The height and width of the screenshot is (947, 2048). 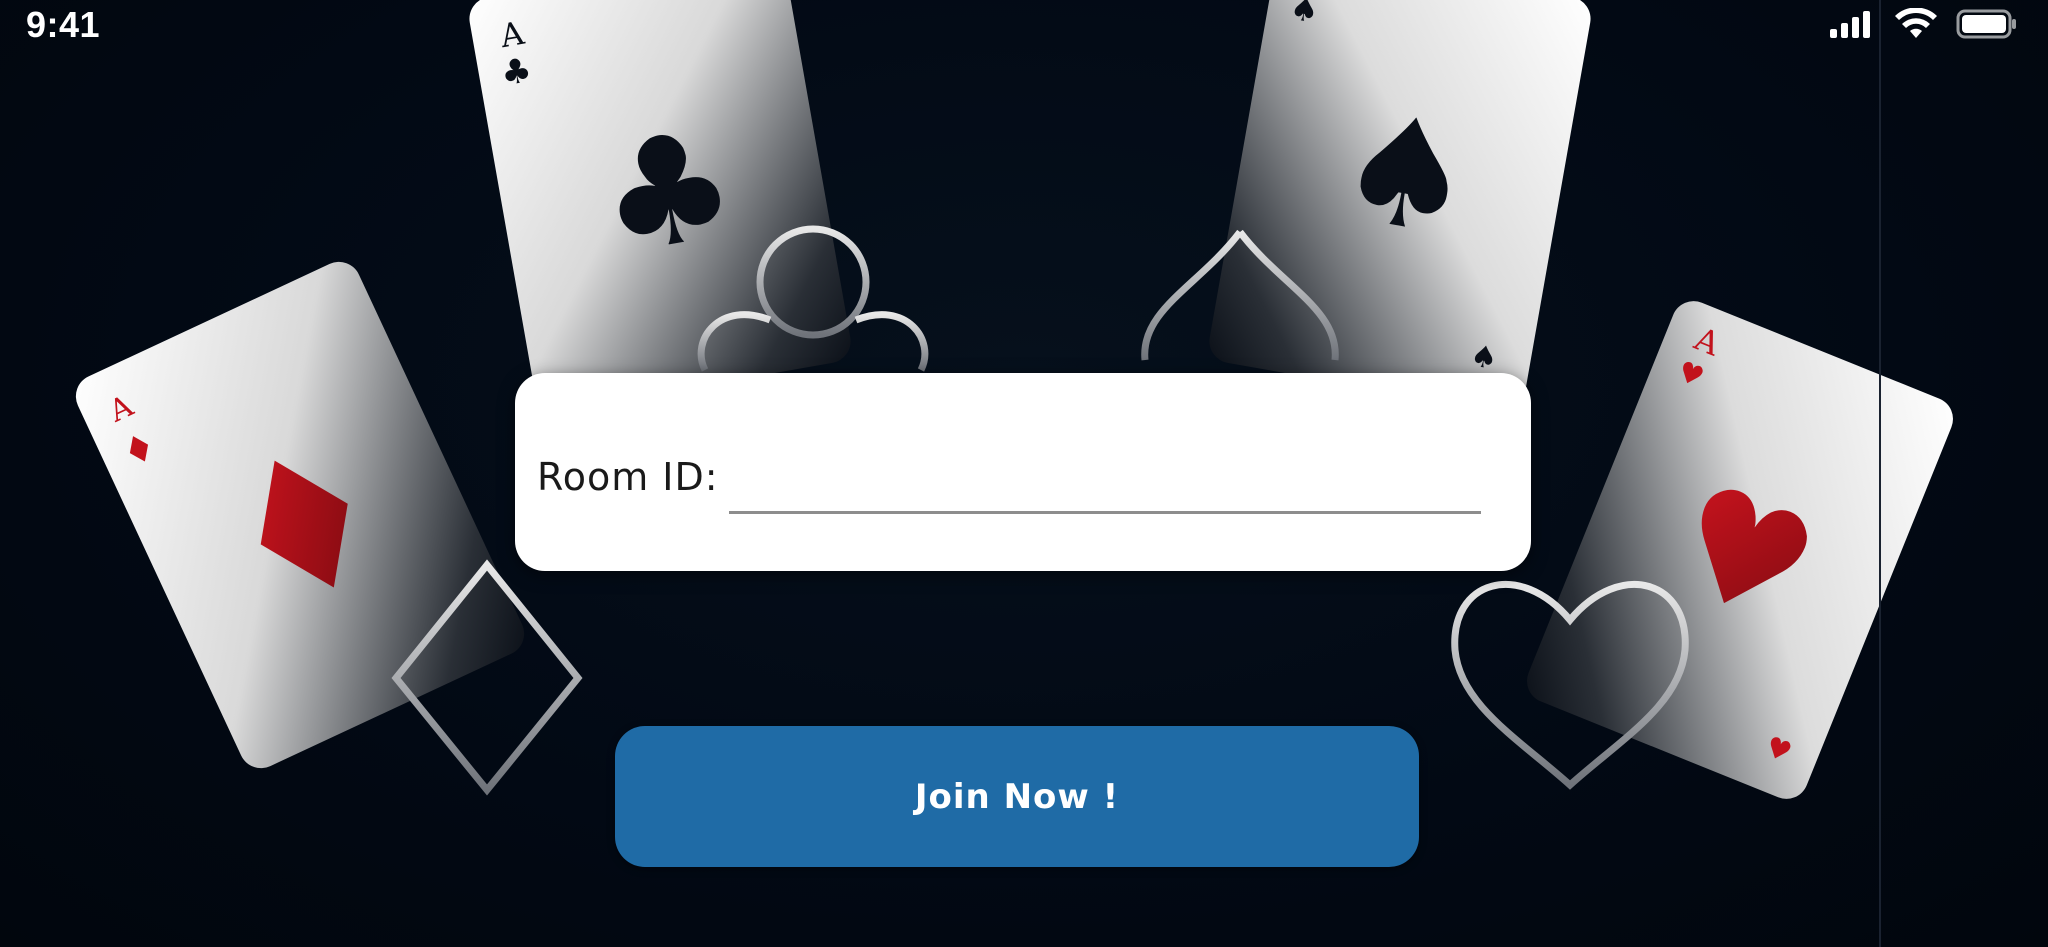 I want to click on card-ace-spades: A ♠ ♠ ♠, so click(x=1400, y=206).